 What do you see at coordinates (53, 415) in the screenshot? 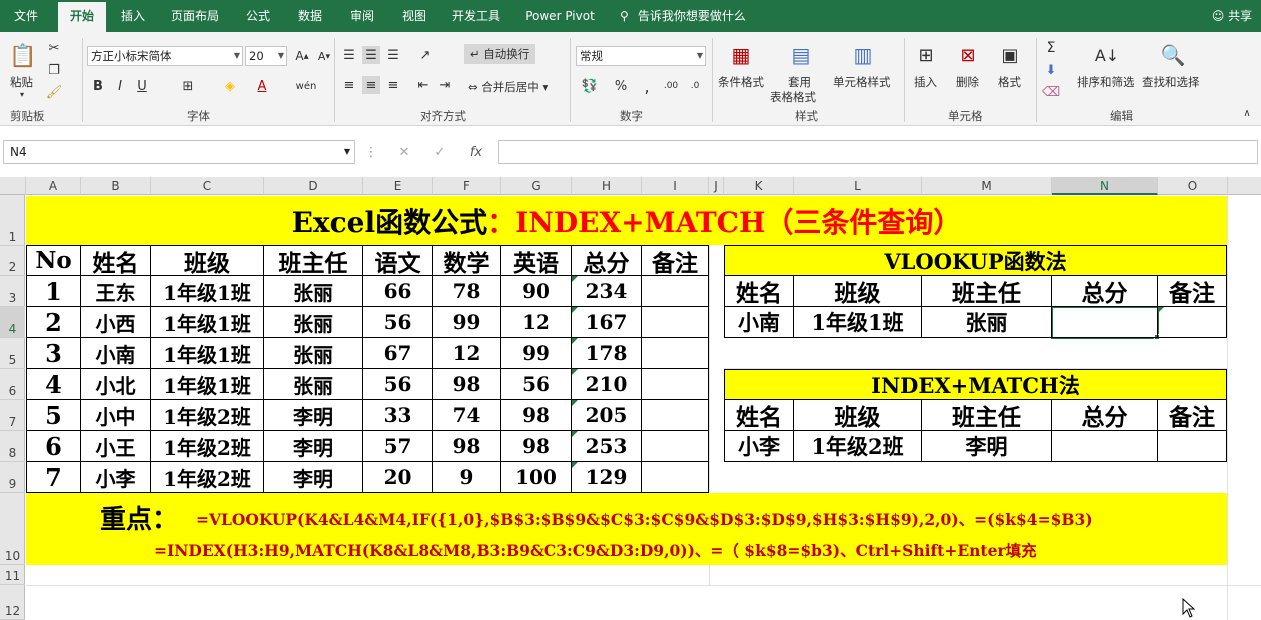
I see `main-table-cell: 5` at bounding box center [53, 415].